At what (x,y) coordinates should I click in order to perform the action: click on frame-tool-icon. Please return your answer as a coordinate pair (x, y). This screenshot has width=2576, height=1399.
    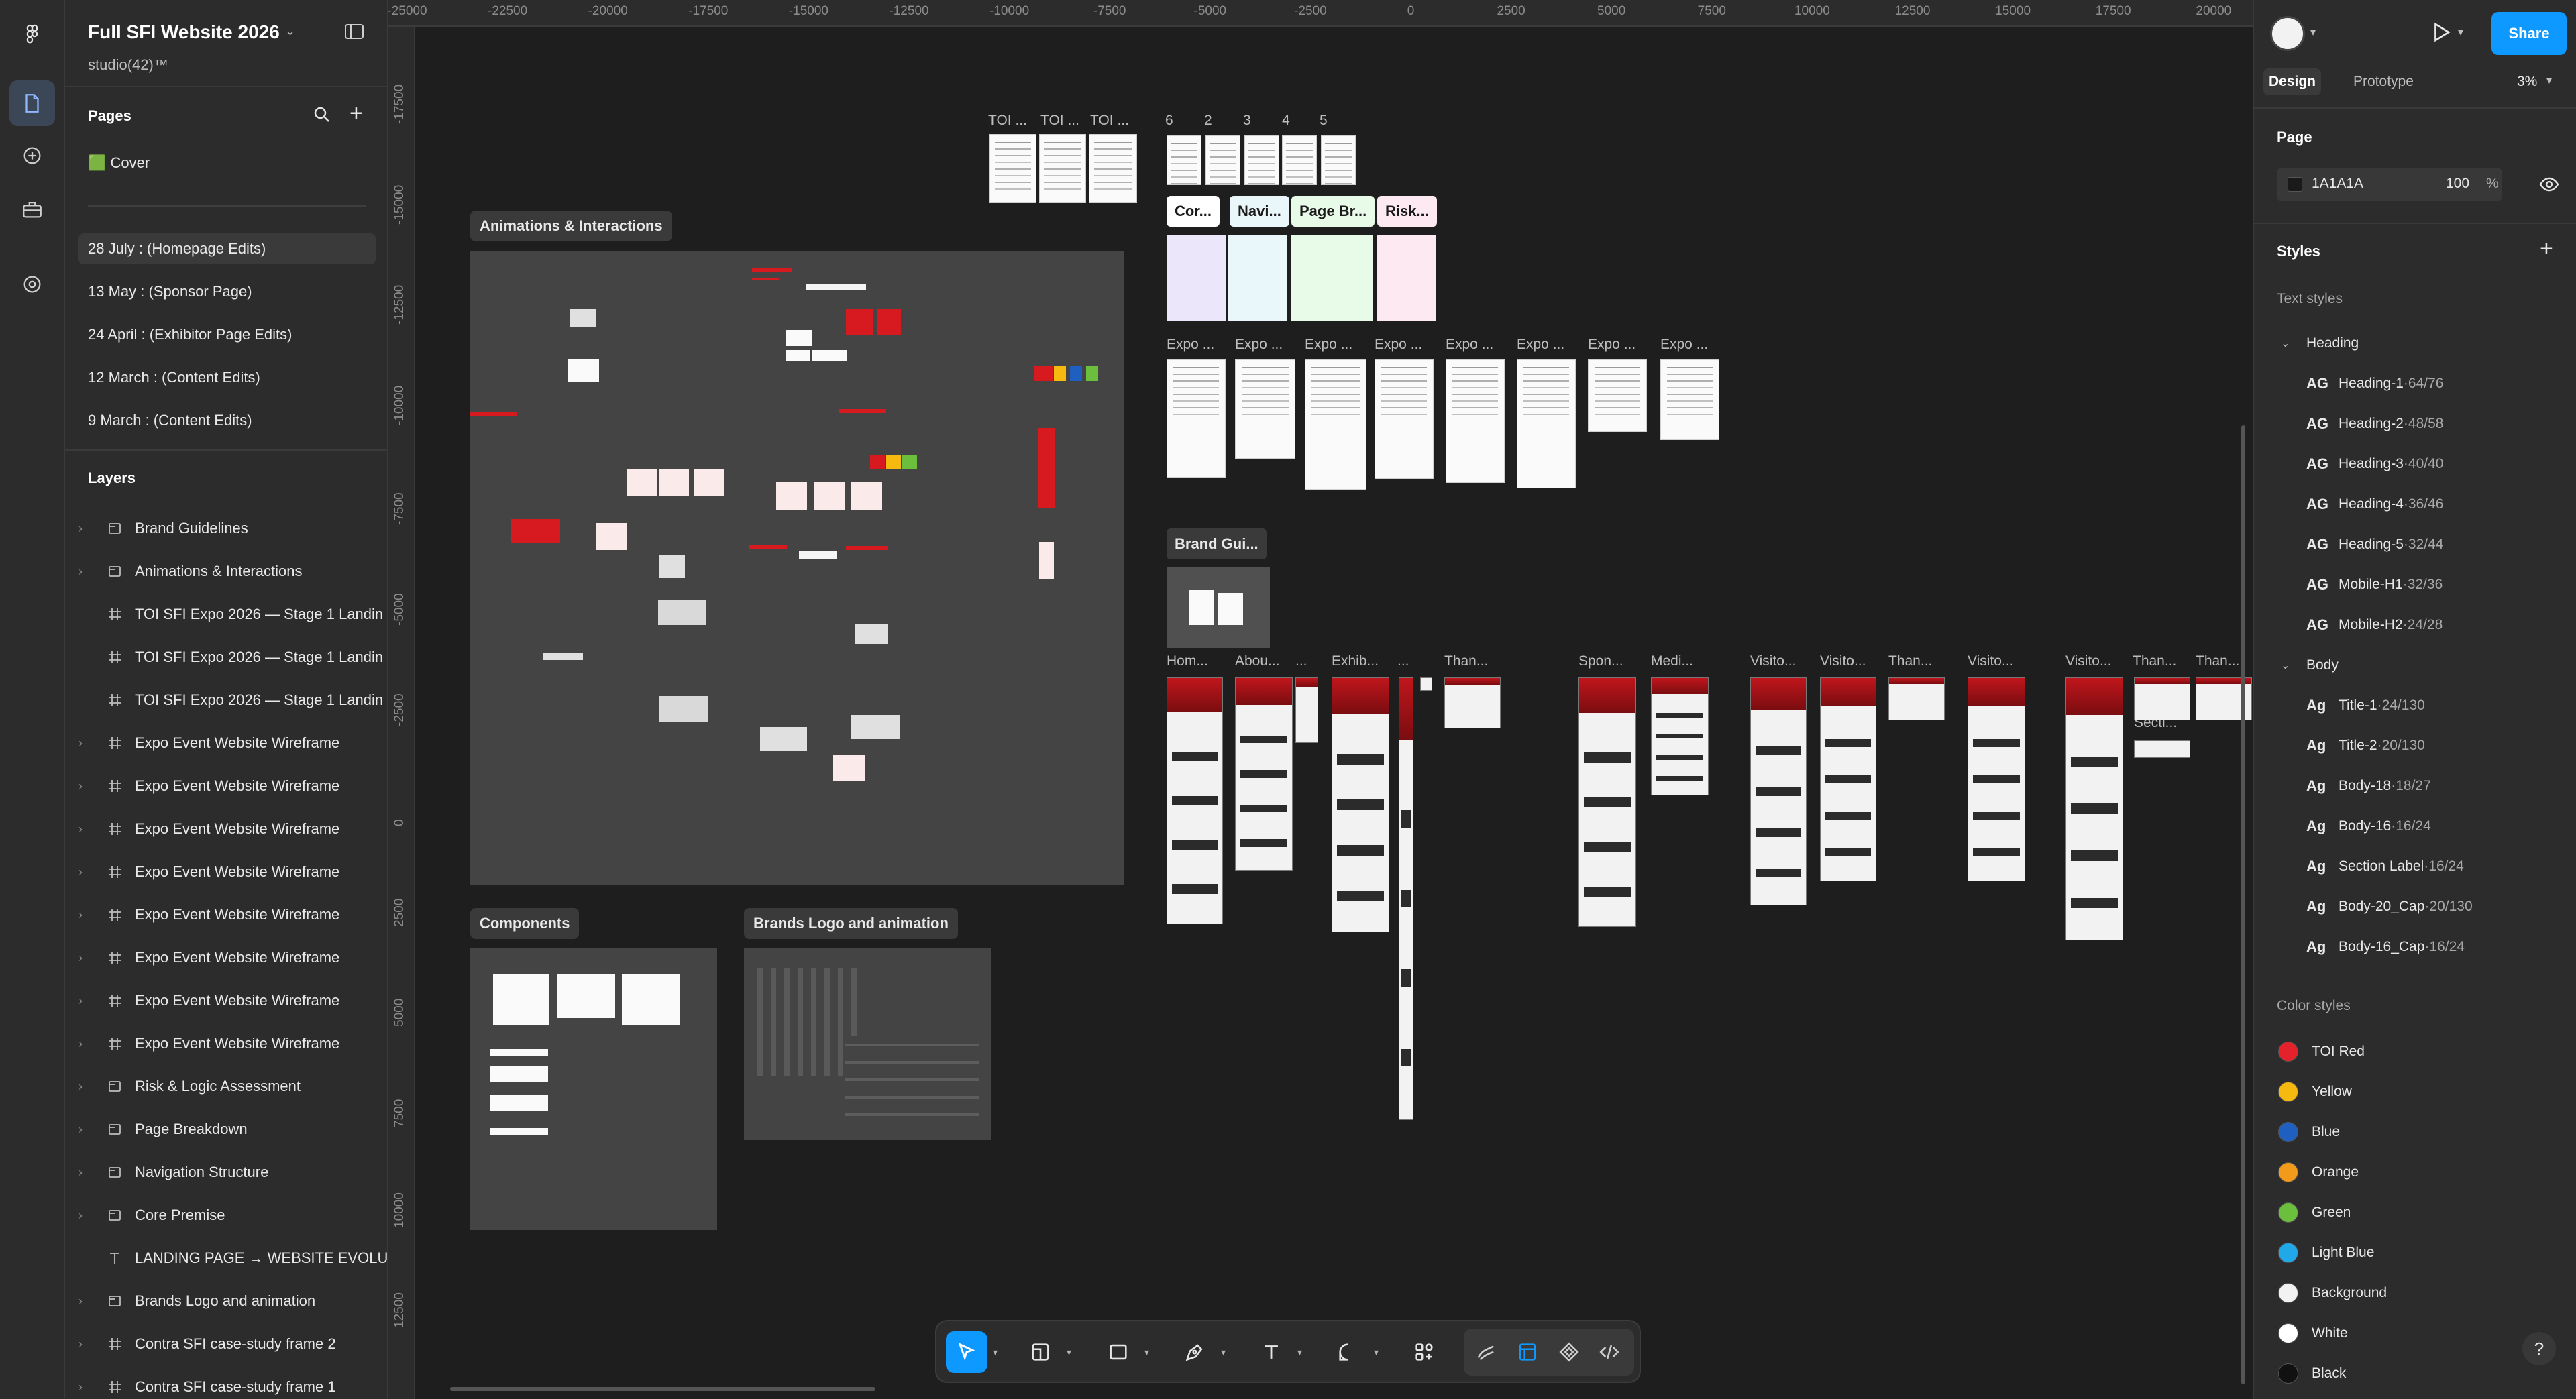
    Looking at the image, I should click on (1040, 1352).